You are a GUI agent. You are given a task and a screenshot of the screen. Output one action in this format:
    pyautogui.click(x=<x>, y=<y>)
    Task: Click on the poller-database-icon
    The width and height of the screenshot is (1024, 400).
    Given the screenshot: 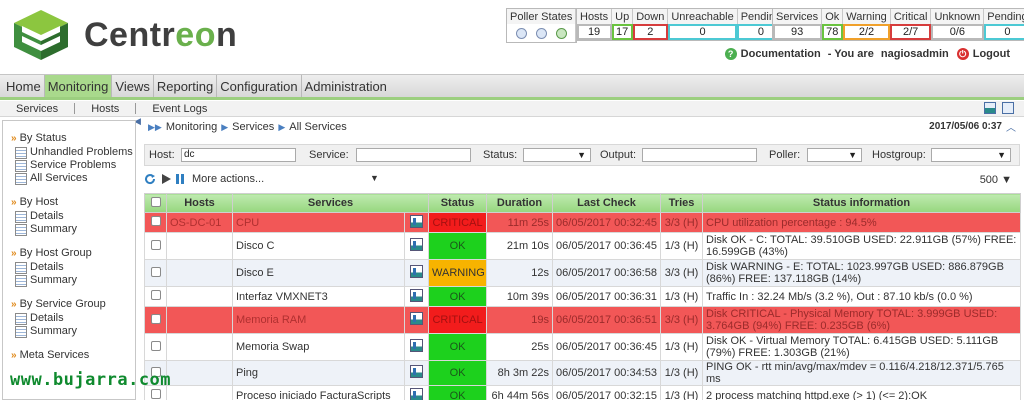 What is the action you would take?
    pyautogui.click(x=561, y=33)
    